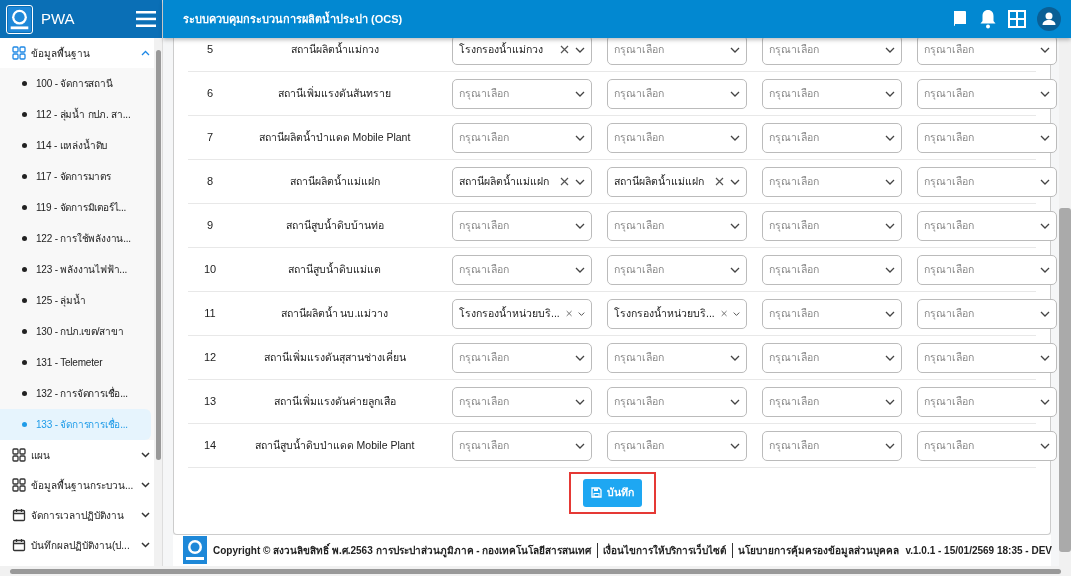 The width and height of the screenshot is (1071, 576). Describe the element at coordinates (334, 357) in the screenshot. I see `table-cell-text: สถานีเพิ่มแรงดันสุสานช่างเคี่ยน` at that location.